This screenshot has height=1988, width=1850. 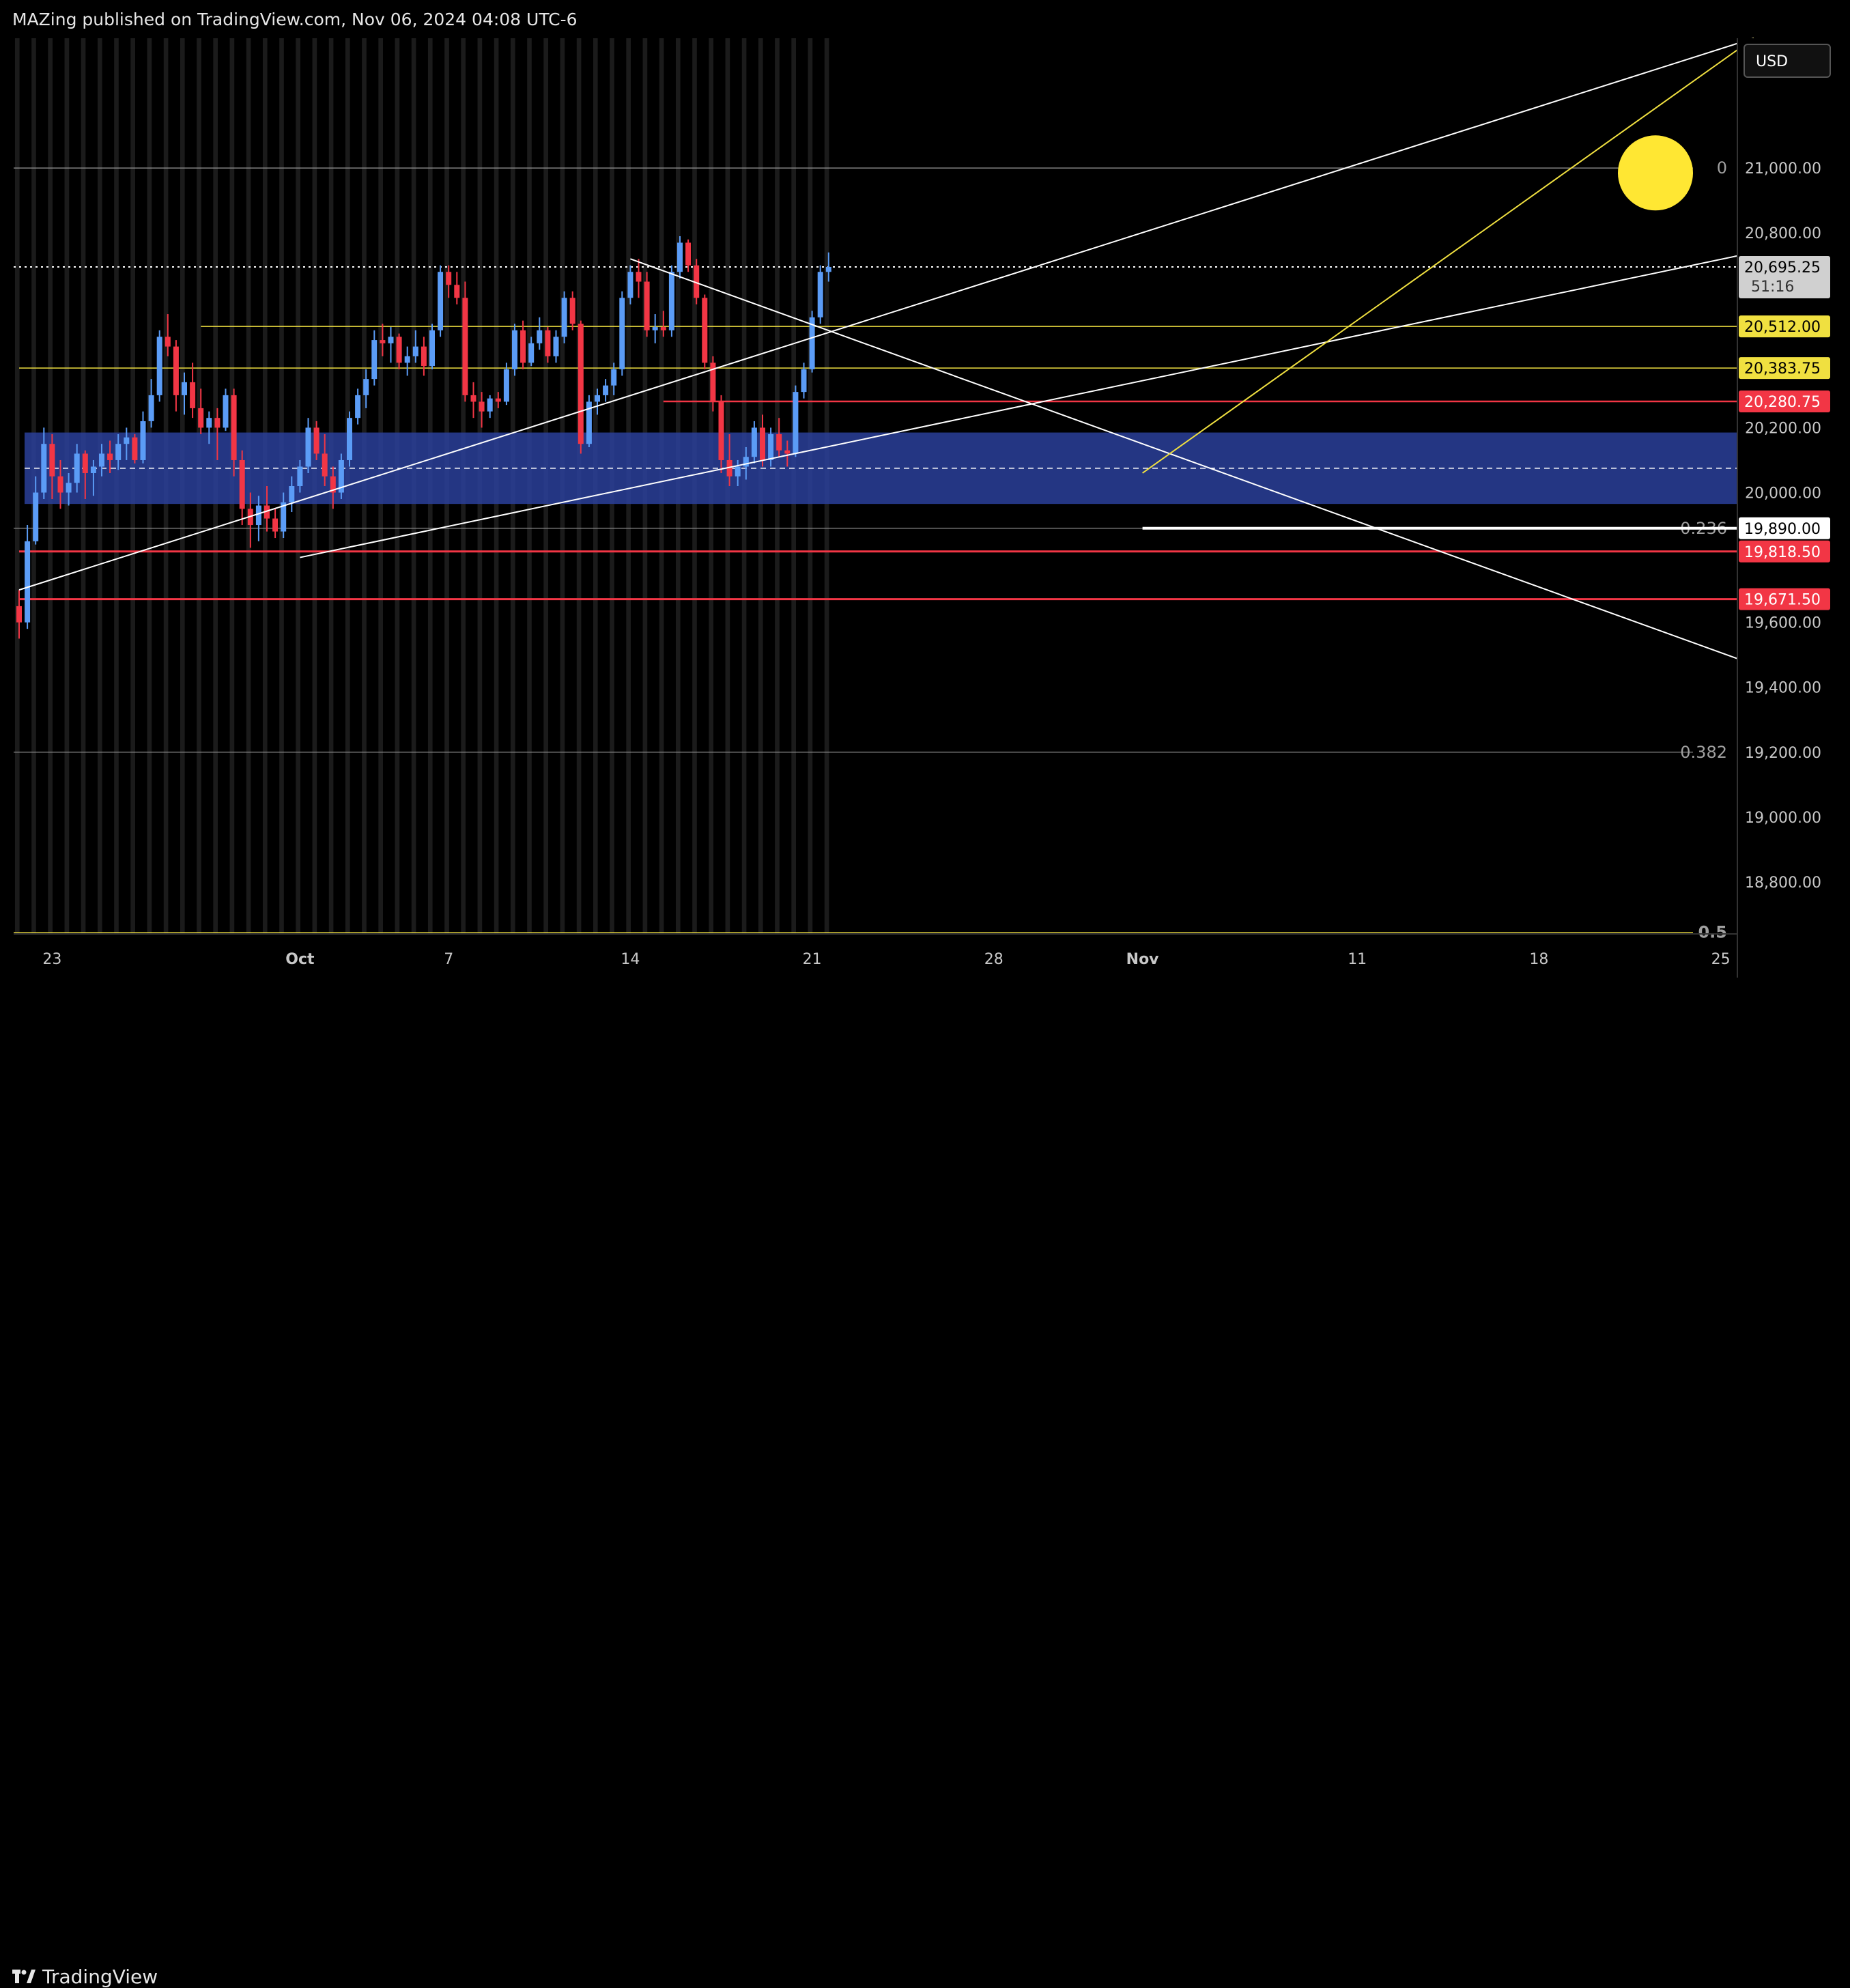 I want to click on tradingview-logo-icon, so click(x=23, y=1976).